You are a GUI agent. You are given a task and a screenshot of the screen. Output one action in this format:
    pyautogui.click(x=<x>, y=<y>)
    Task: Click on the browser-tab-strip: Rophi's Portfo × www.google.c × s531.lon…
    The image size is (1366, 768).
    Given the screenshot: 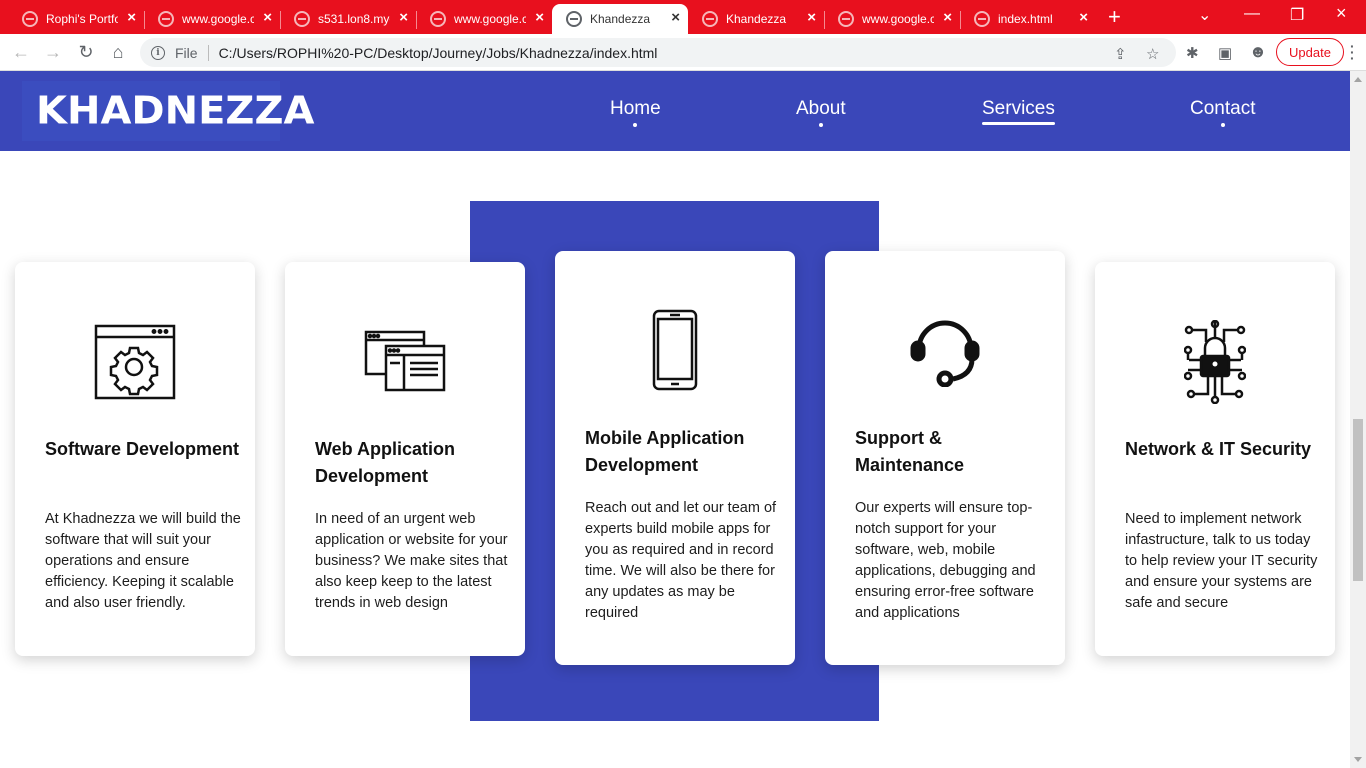 What is the action you would take?
    pyautogui.click(x=683, y=17)
    